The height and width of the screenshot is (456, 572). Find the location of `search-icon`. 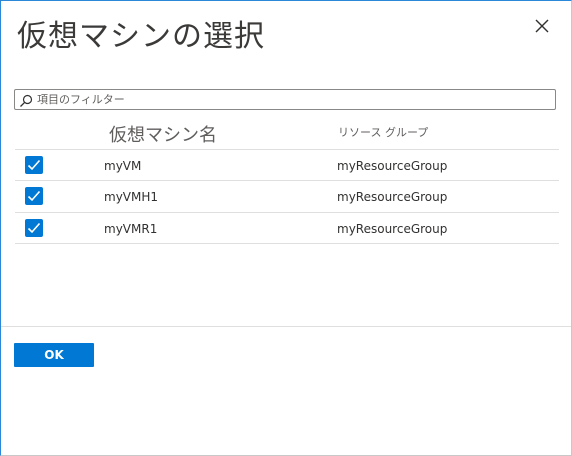

search-icon is located at coordinates (26, 100).